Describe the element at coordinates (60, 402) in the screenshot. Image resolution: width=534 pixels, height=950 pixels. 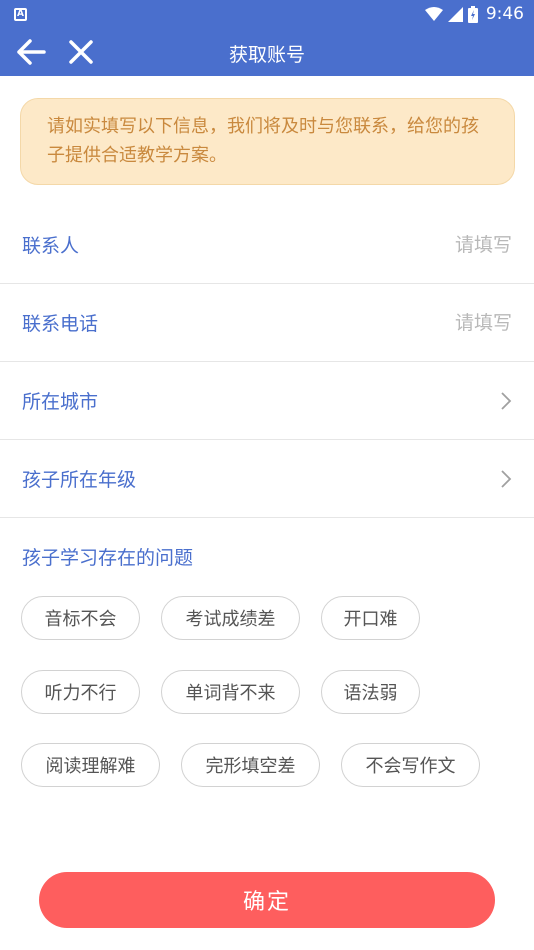
I see `city-label: 所在城市` at that location.